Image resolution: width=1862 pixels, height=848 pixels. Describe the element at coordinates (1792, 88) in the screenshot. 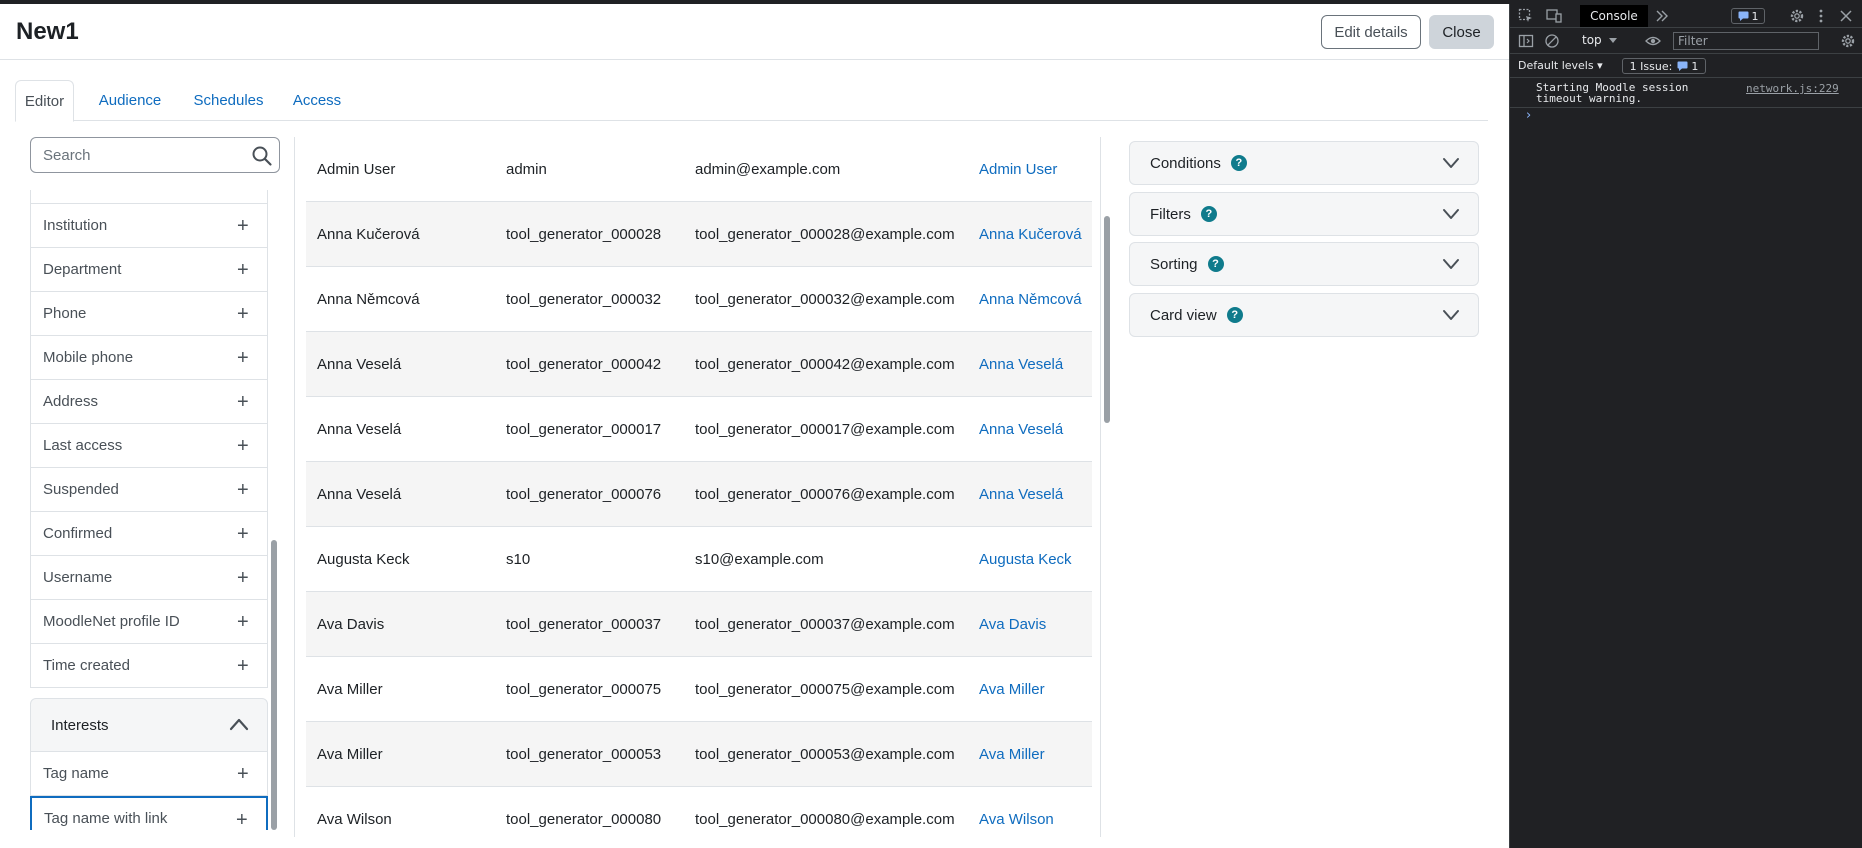

I see `log-source-link: network.js:229` at that location.